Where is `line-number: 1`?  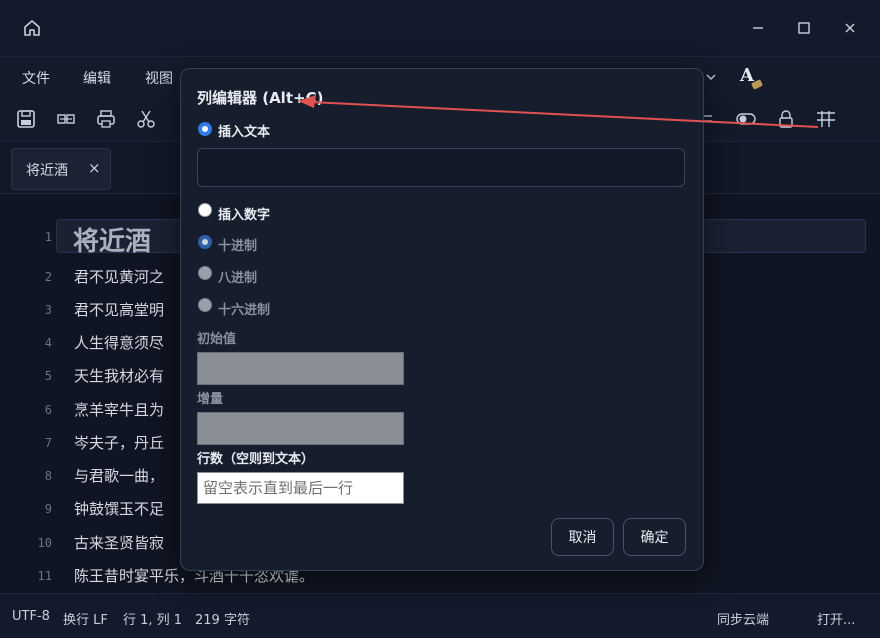 line-number: 1 is located at coordinates (48, 237).